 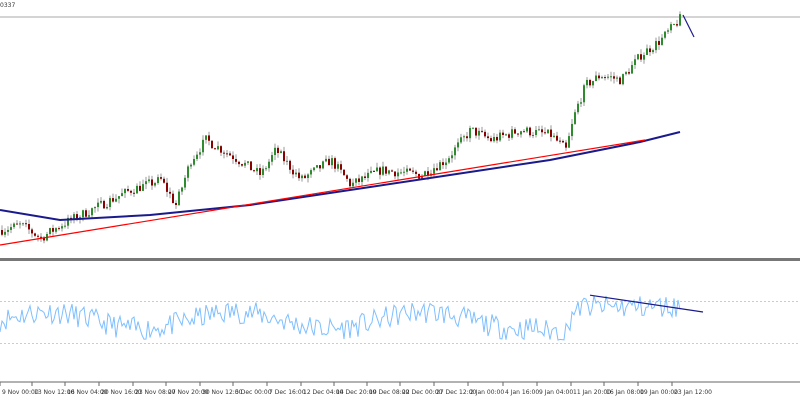 I want to click on time-label: 16 Jan 08:00, so click(x=625, y=392).